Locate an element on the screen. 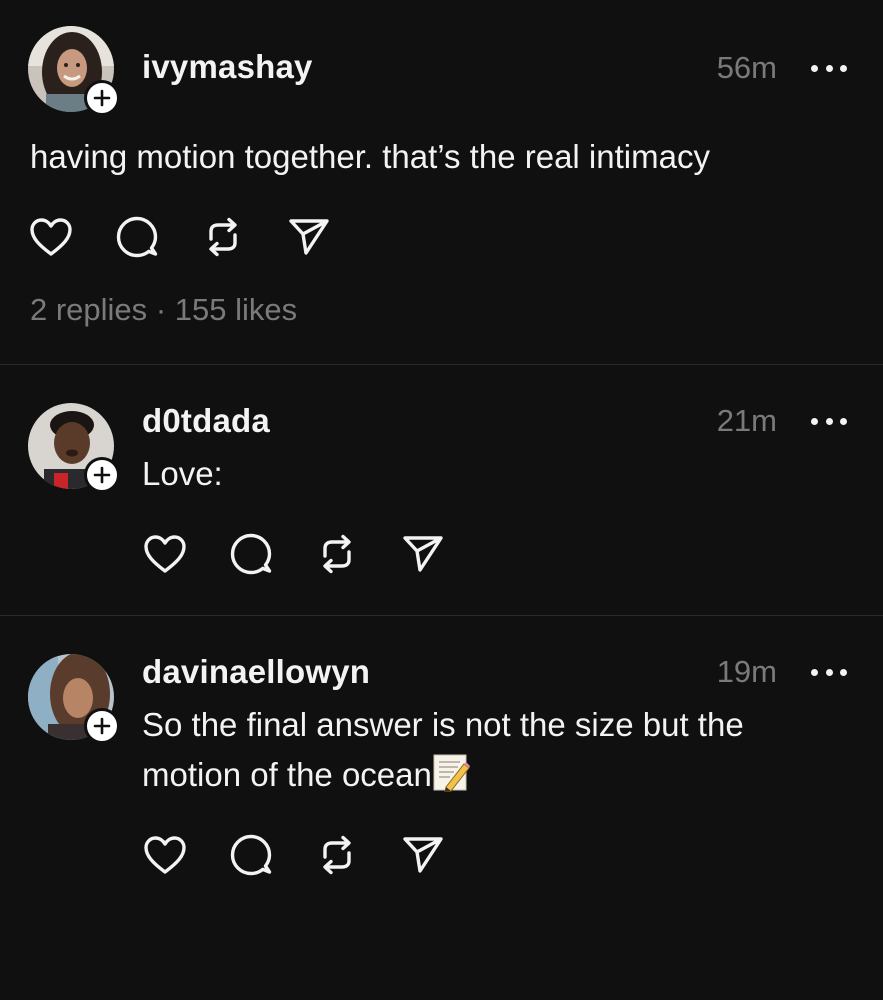  username: davinaellowyn is located at coordinates (256, 672).